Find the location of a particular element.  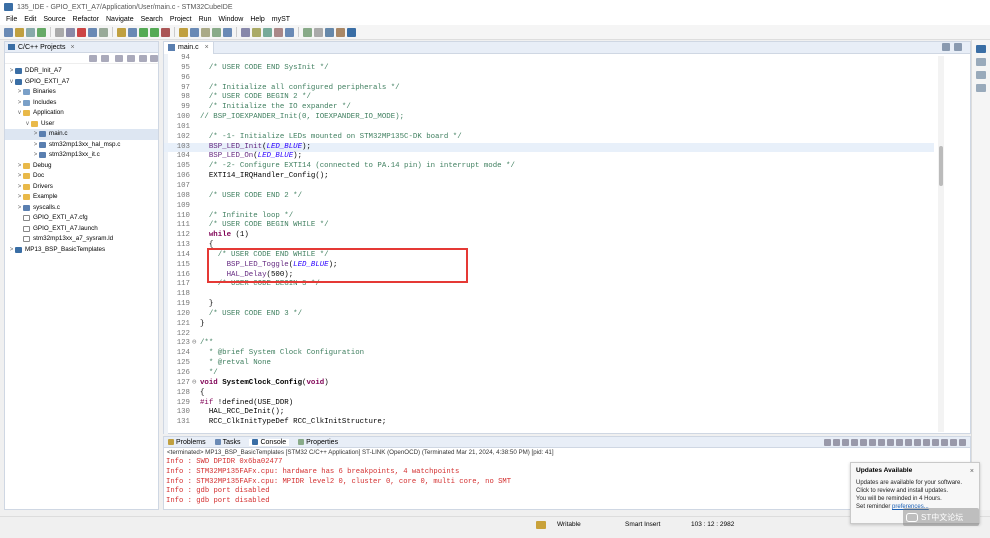

menu-project: Project is located at coordinates (181, 19).